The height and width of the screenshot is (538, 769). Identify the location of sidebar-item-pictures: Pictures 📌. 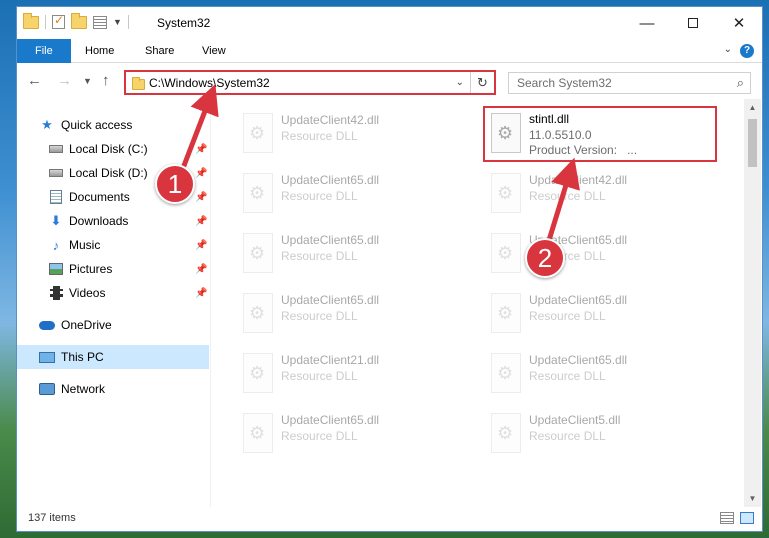
(113, 269).